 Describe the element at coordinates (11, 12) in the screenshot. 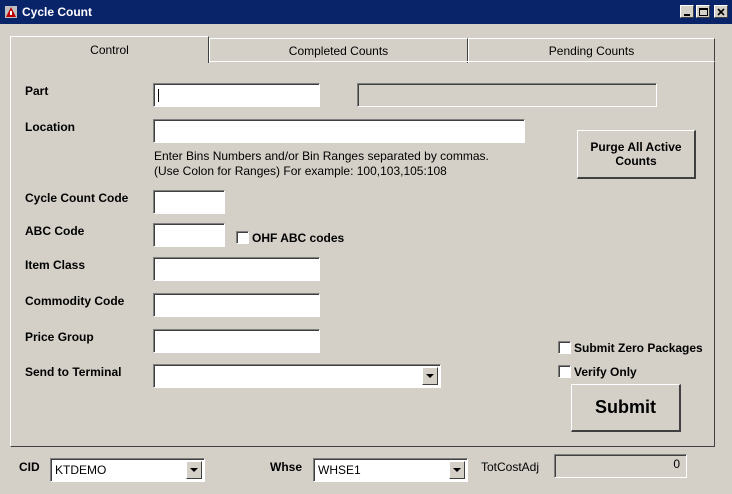

I see `app-icon` at that location.